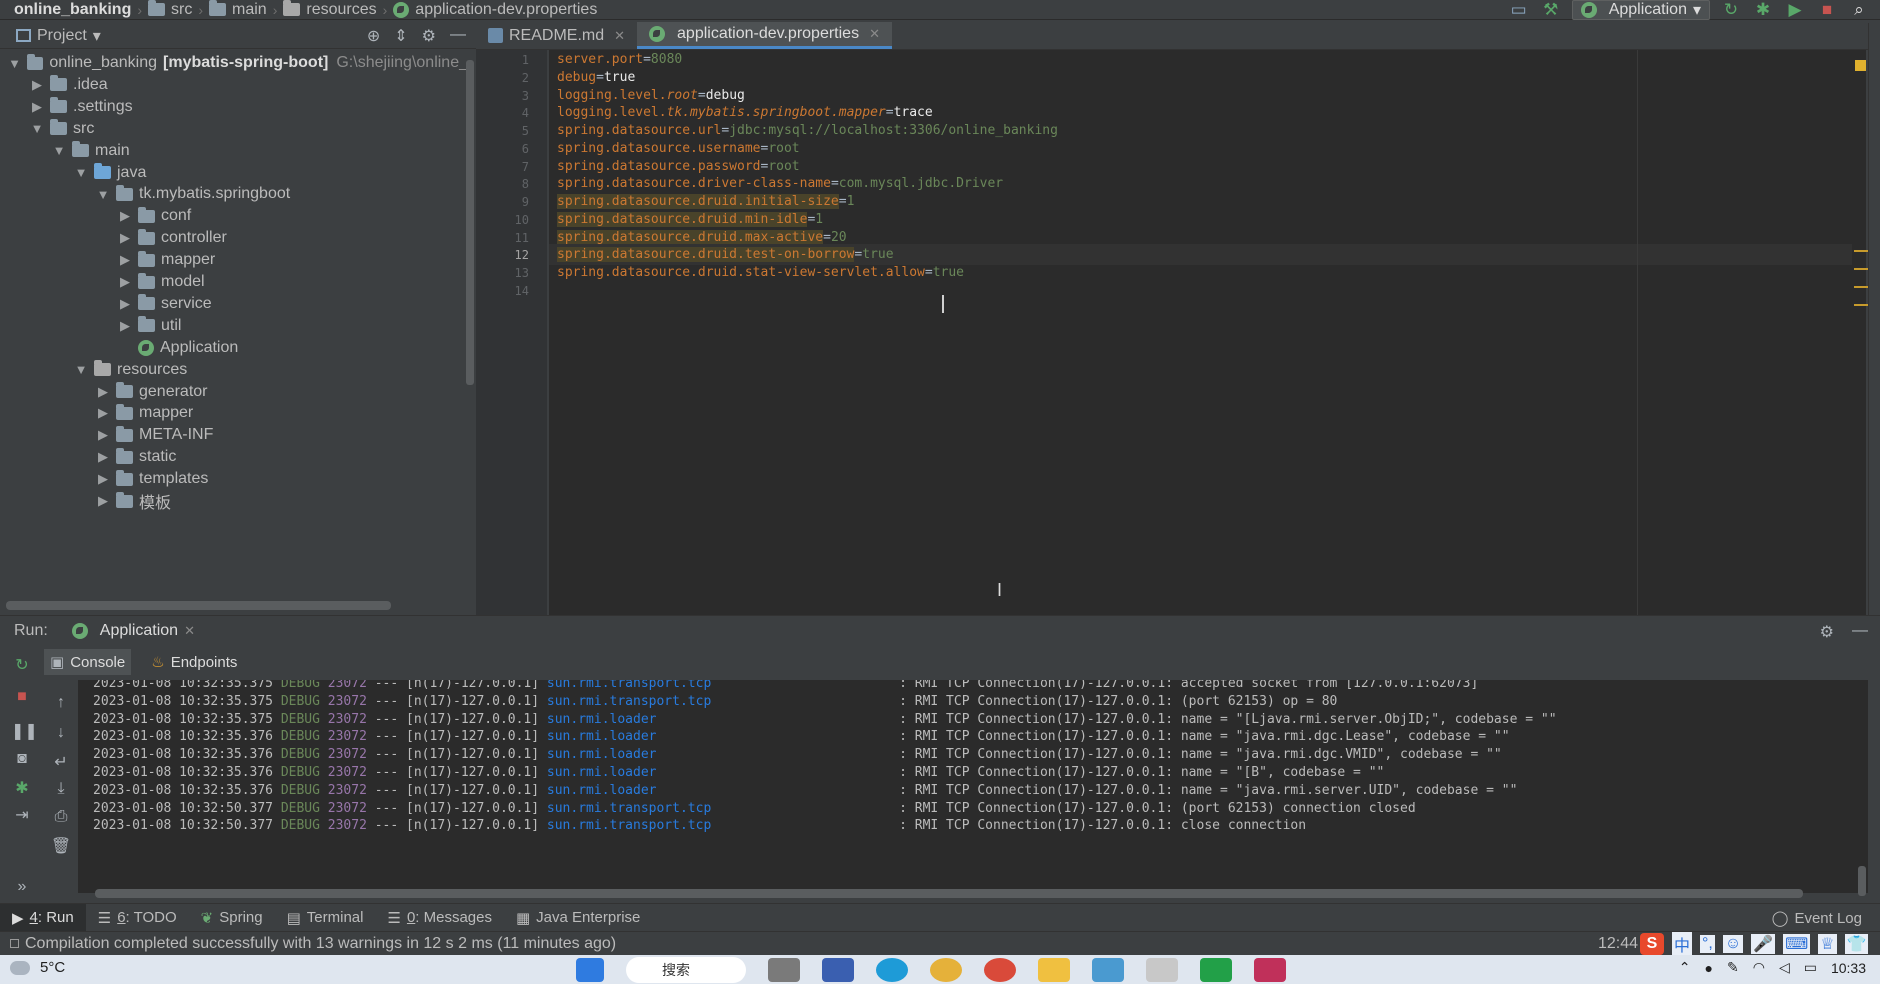 The image size is (1880, 984). Describe the element at coordinates (514, 220) in the screenshot. I see `line-number: 10` at that location.